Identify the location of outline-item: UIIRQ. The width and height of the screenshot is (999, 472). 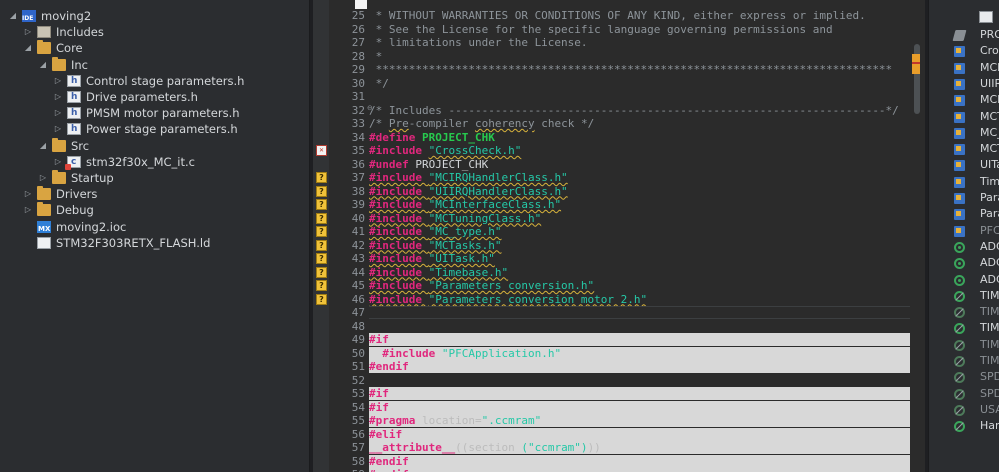
(964, 84).